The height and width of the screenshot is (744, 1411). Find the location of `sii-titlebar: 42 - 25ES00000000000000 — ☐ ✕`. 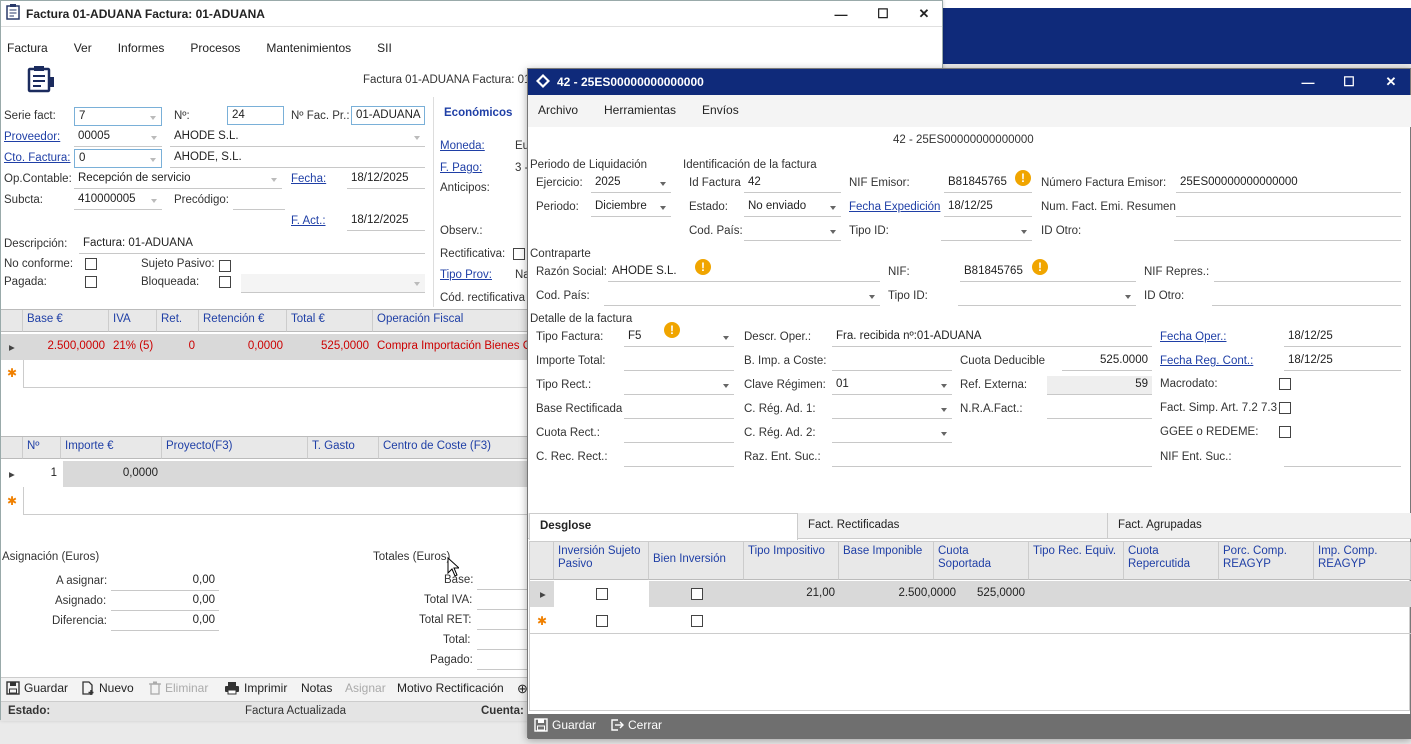

sii-titlebar: 42 - 25ES00000000000000 — ☐ ✕ is located at coordinates (969, 82).